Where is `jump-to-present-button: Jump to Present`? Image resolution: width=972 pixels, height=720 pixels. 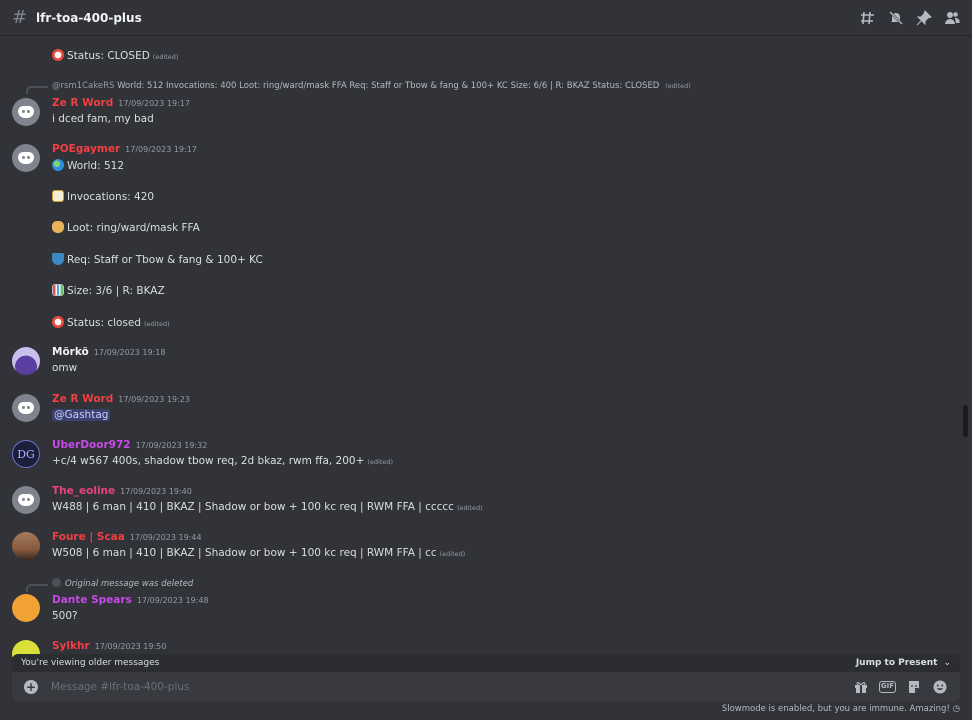
jump-to-present-button: Jump to Present is located at coordinates (897, 663).